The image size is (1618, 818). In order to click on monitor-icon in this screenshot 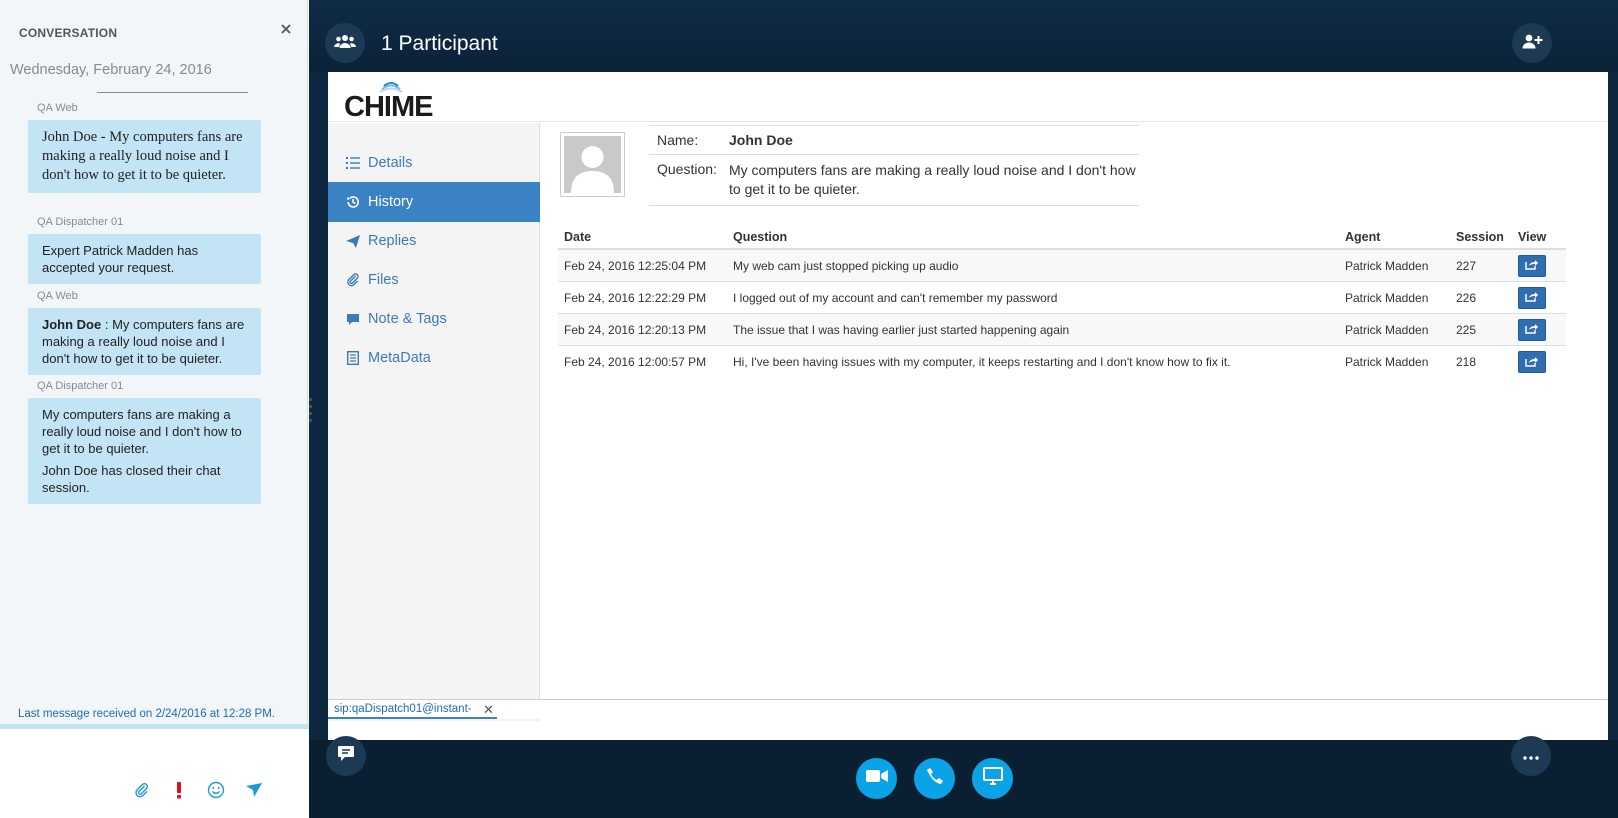, I will do `click(992, 778)`.